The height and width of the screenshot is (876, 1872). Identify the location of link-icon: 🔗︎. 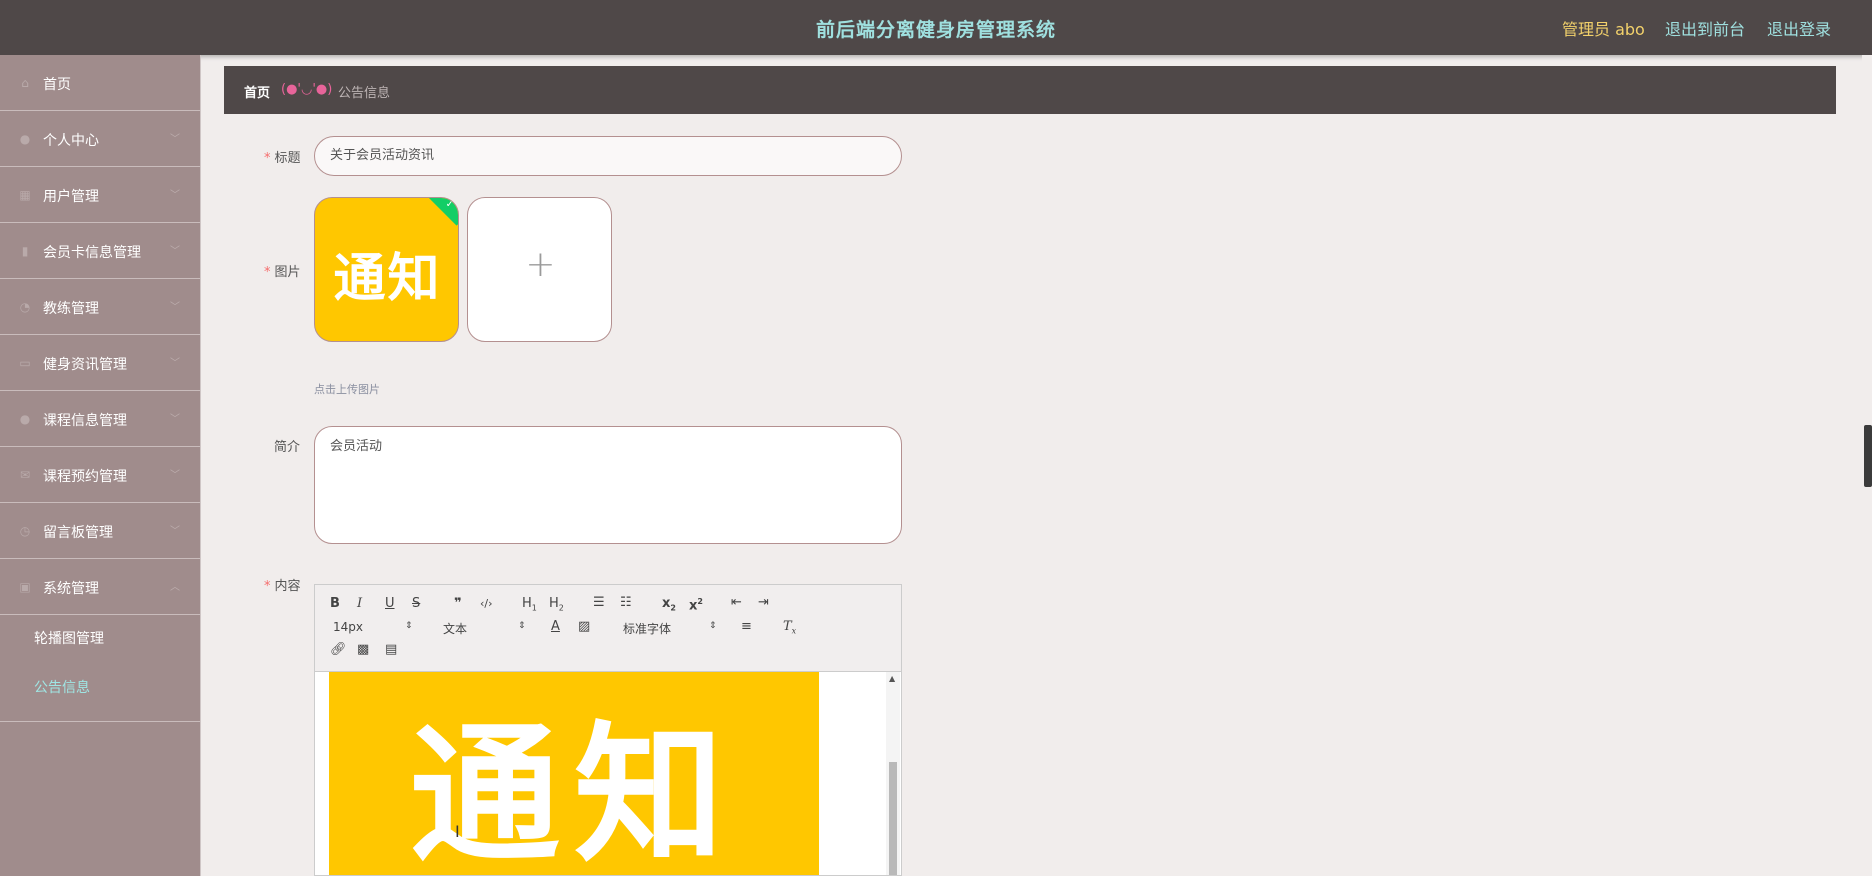
(338, 650).